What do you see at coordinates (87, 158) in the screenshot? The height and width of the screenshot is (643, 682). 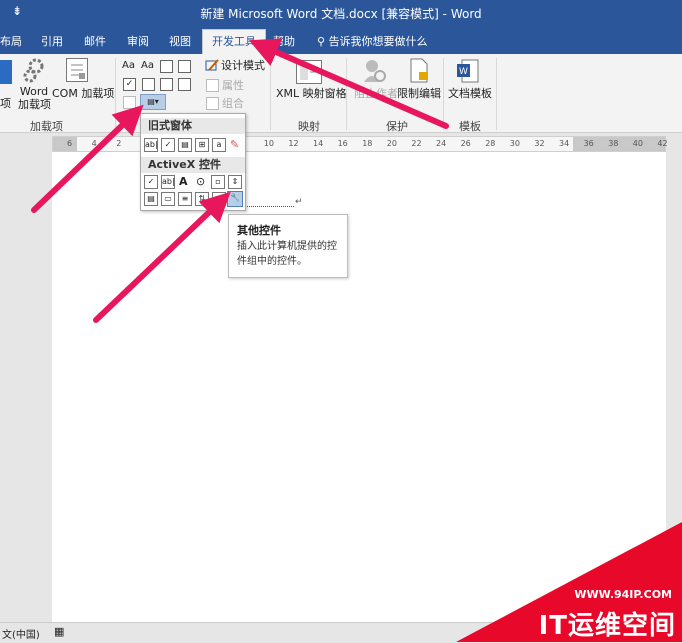 I see `arrow-to-legacy-tools` at bounding box center [87, 158].